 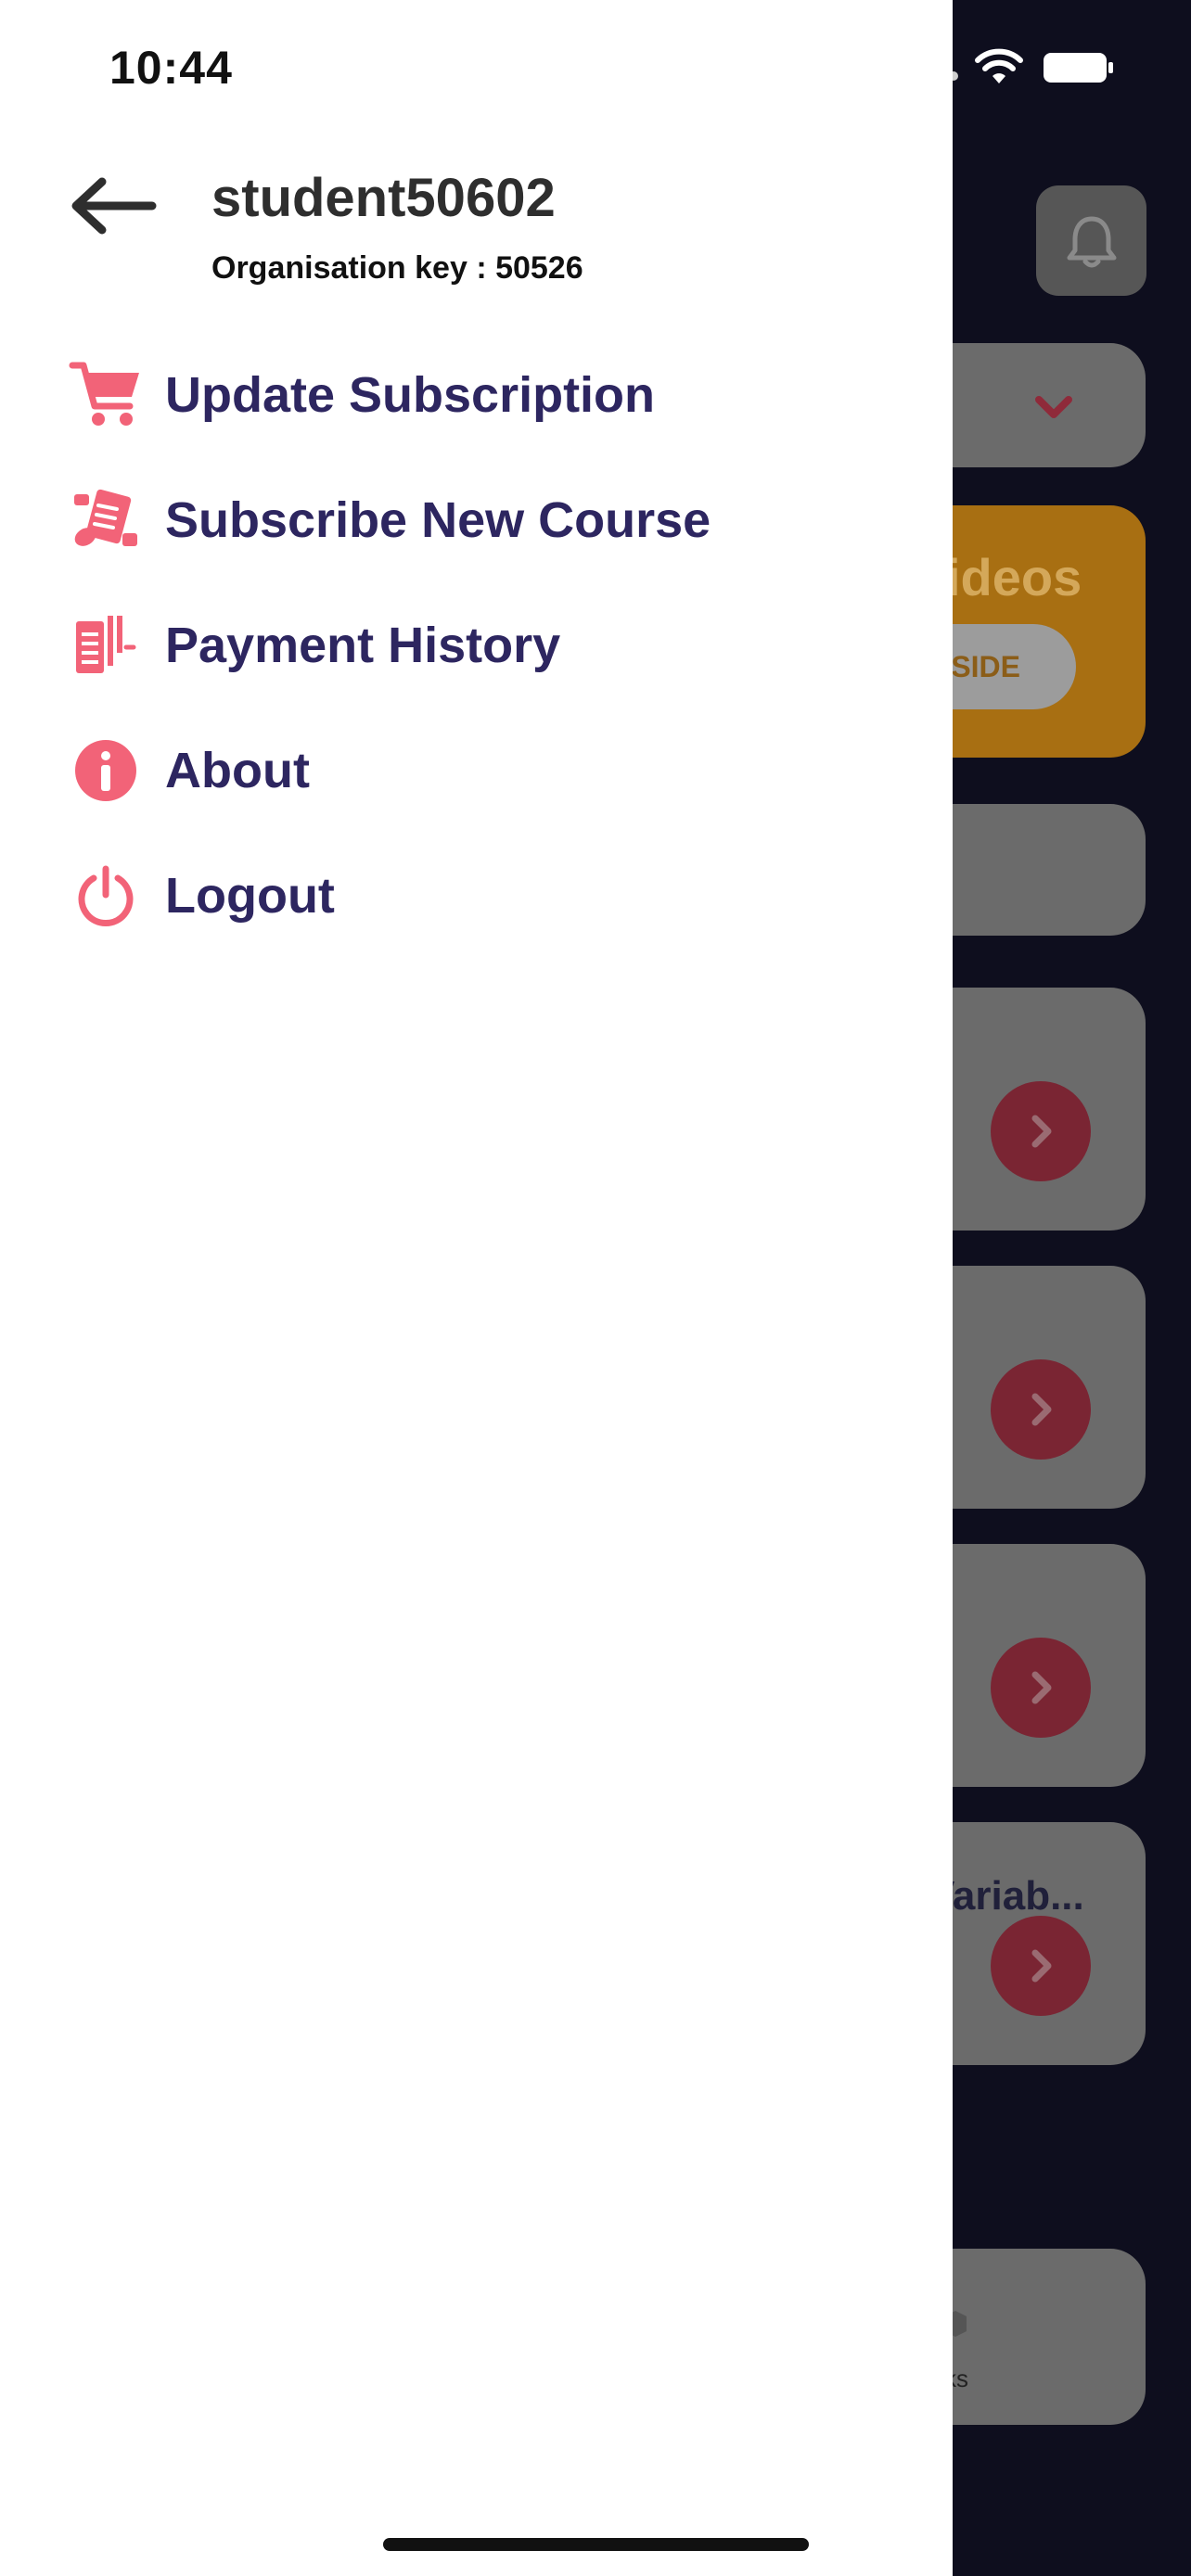 I want to click on notification-button, so click(x=1091, y=241).